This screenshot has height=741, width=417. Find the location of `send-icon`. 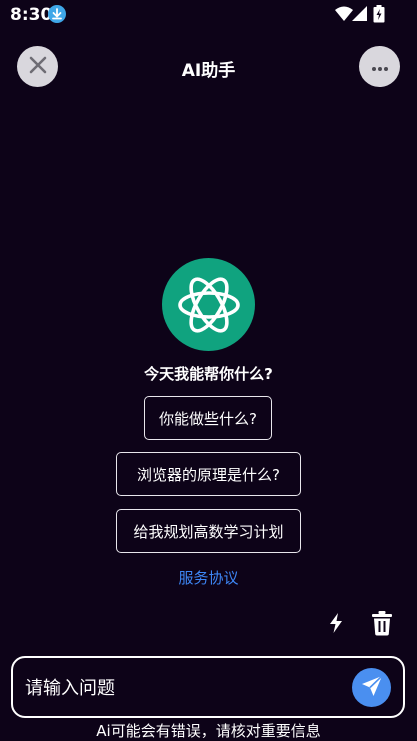

send-icon is located at coordinates (372, 687).